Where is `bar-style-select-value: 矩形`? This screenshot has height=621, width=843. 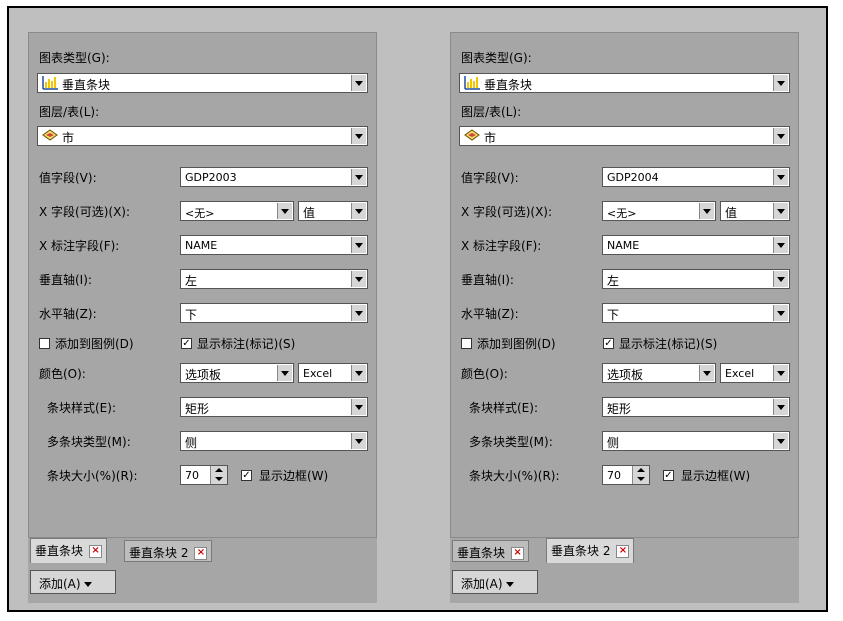
bar-style-select-value: 矩形 is located at coordinates (619, 409).